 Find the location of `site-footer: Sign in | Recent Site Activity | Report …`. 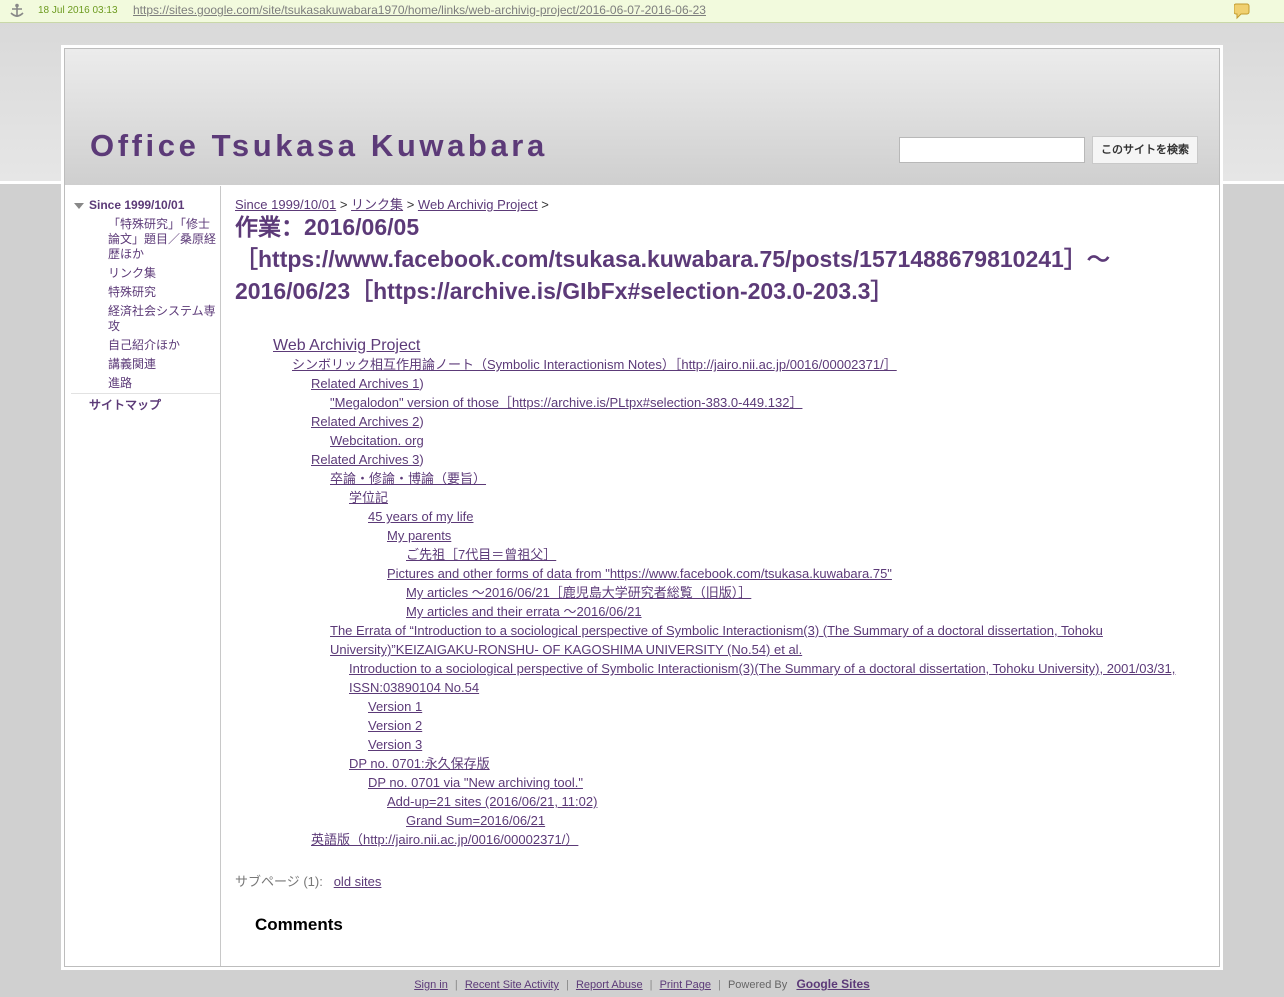

site-footer: Sign in | Recent Site Activity | Report … is located at coordinates (642, 984).